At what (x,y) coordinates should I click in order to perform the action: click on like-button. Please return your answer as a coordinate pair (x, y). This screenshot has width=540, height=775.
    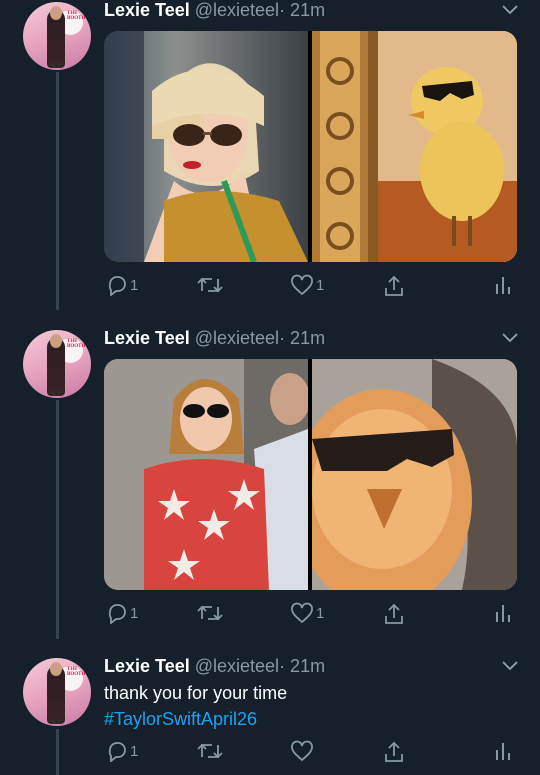
    Looking at the image, I should click on (303, 751).